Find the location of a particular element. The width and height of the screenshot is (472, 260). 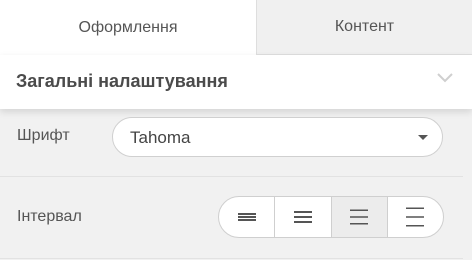

font-select: Tahoma is located at coordinates (277, 137).